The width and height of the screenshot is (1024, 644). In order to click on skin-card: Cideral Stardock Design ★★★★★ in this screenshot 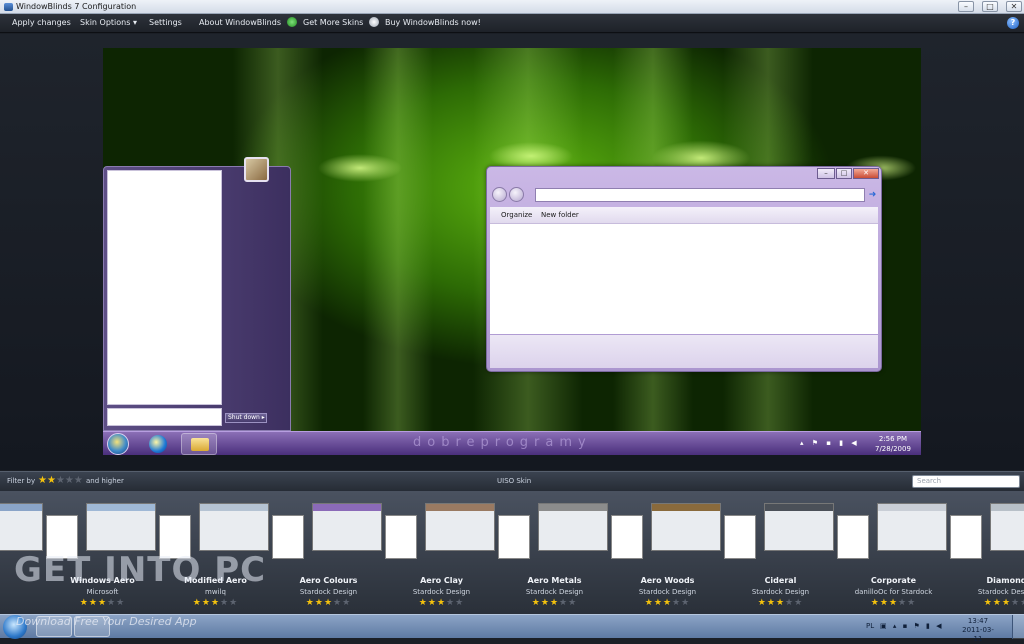, I will do `click(780, 552)`.